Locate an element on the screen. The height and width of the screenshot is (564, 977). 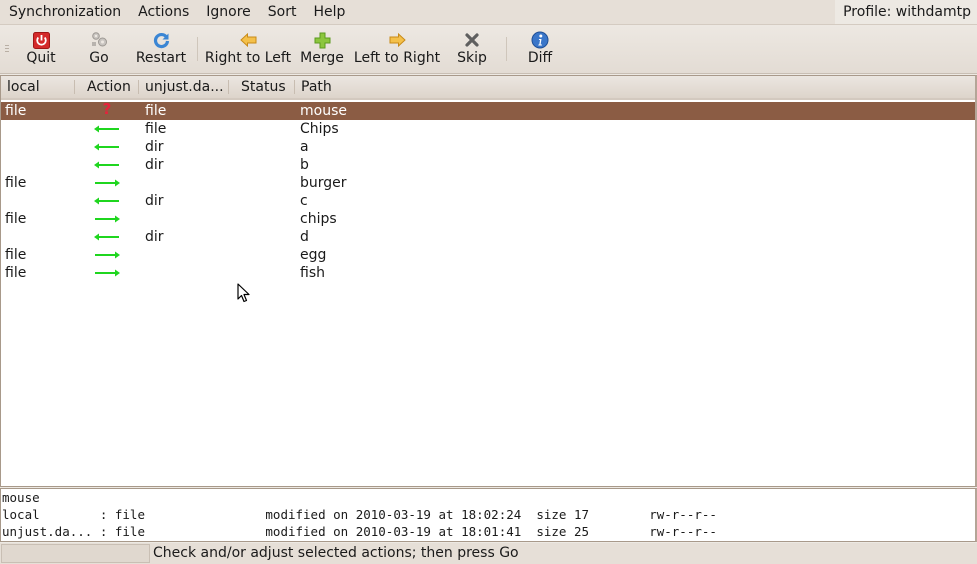
gears-icon is located at coordinates (99, 40).